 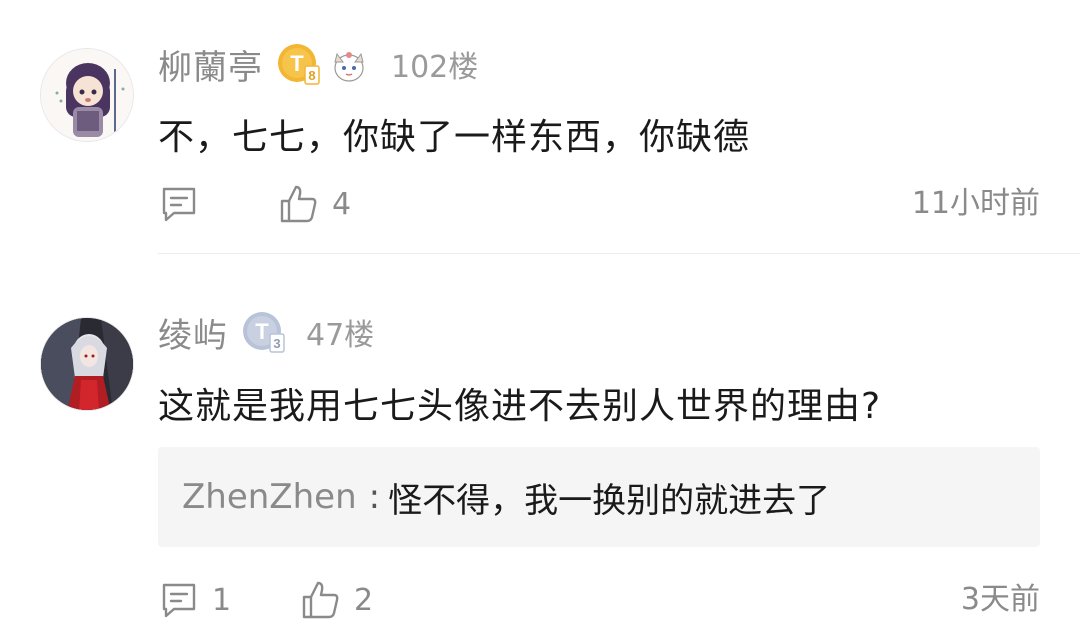 I want to click on divider, so click(x=619, y=253).